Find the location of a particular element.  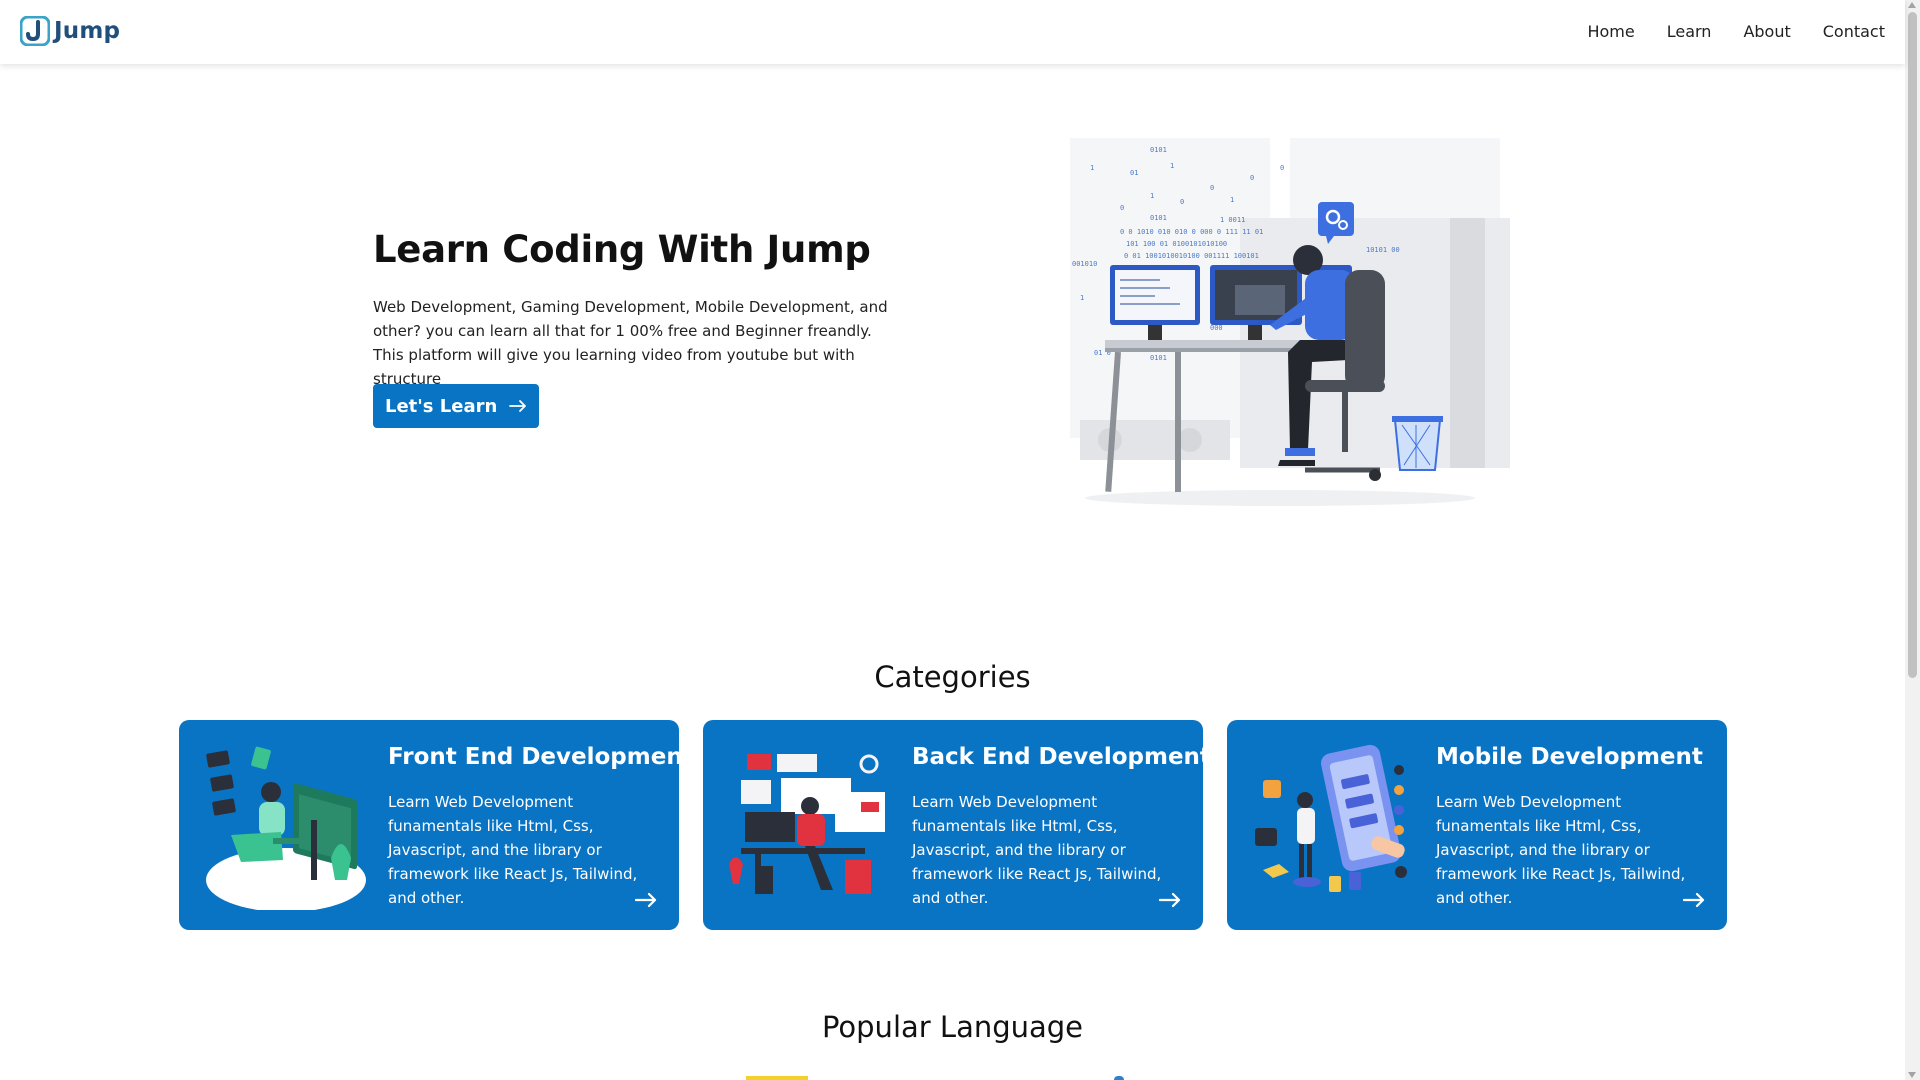

j-logo-icon is located at coordinates (35, 31).